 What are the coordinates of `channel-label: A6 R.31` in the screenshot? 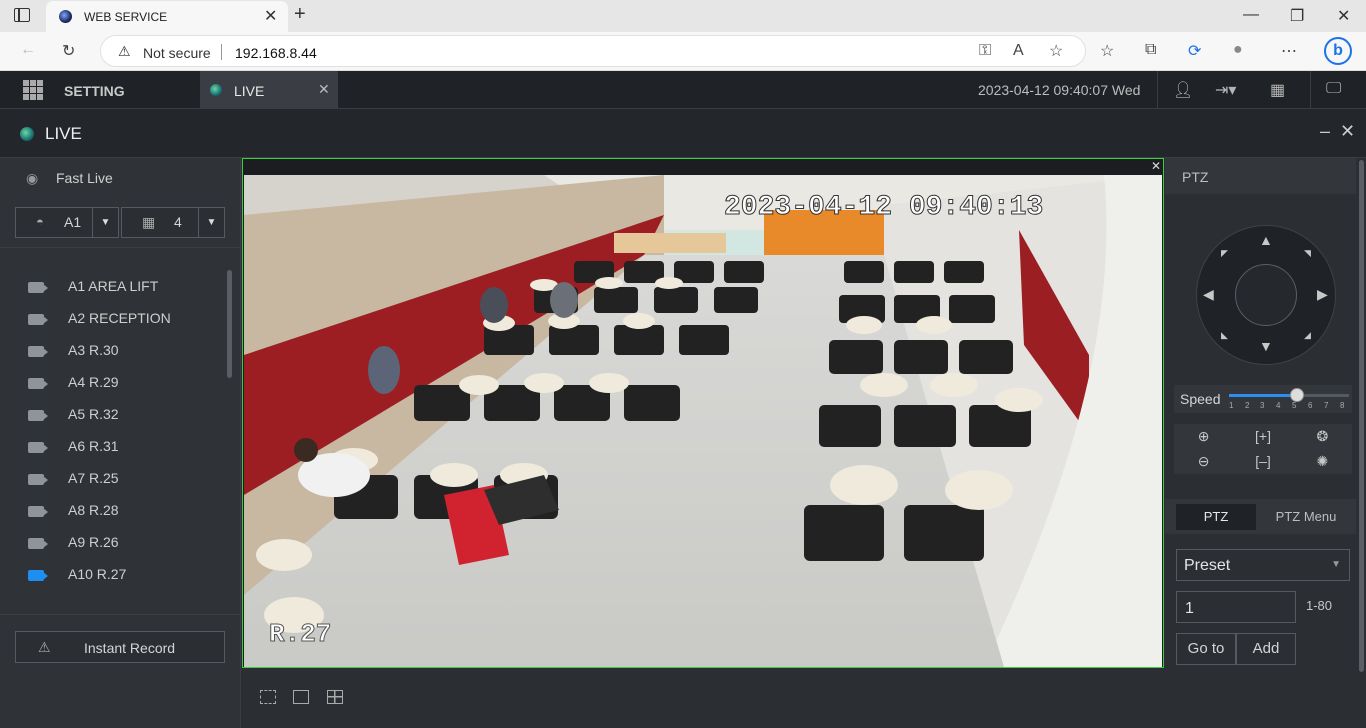 It's located at (93, 446).